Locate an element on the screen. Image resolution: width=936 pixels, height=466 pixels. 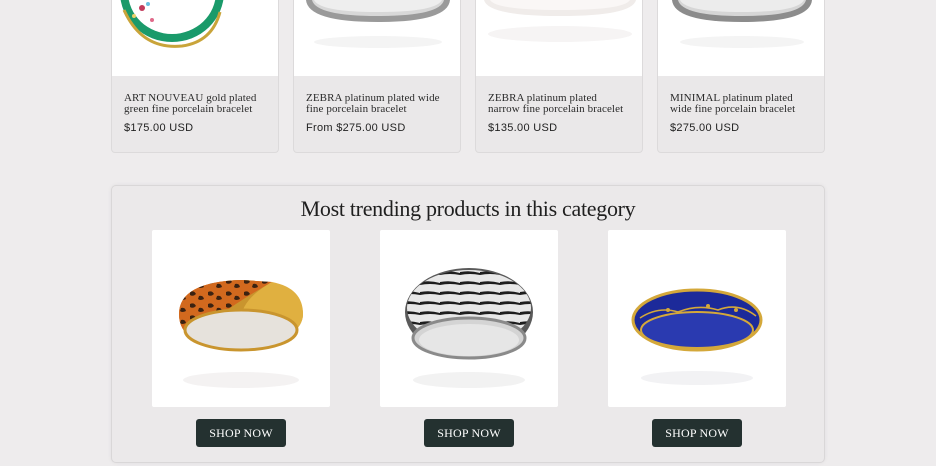
zebra-platinum-bracelet-image is located at coordinates (469, 318).